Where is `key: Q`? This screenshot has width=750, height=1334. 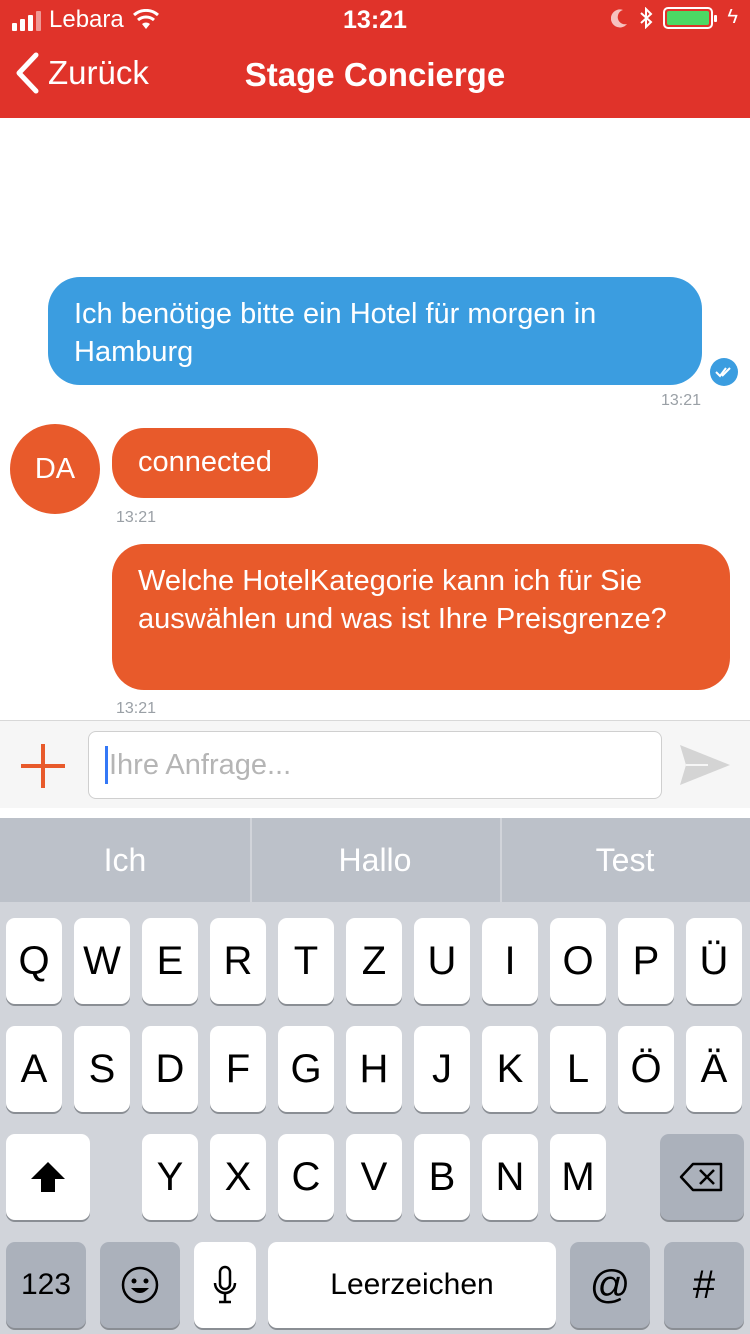
key: Q is located at coordinates (34, 961).